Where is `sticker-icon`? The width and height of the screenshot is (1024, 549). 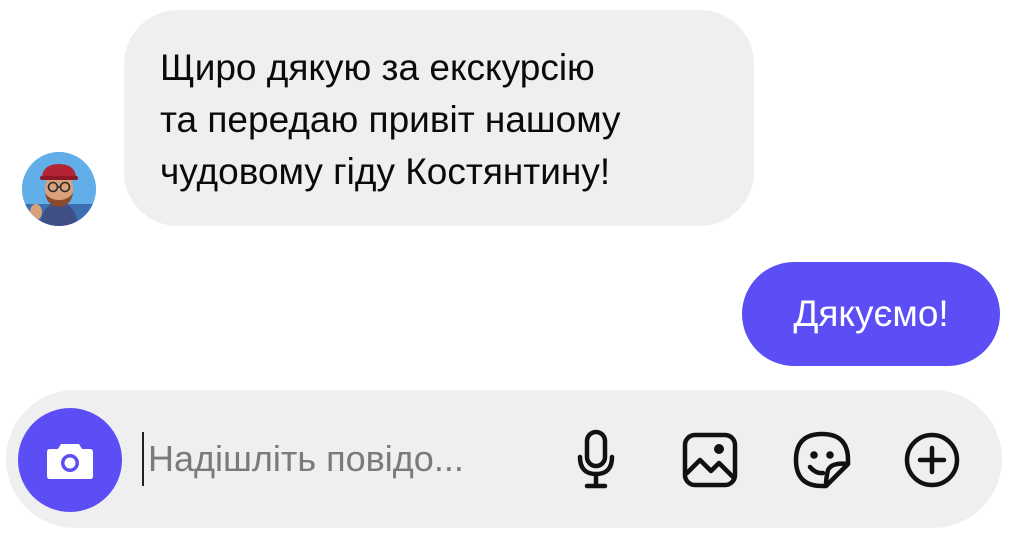 sticker-icon is located at coordinates (822, 460).